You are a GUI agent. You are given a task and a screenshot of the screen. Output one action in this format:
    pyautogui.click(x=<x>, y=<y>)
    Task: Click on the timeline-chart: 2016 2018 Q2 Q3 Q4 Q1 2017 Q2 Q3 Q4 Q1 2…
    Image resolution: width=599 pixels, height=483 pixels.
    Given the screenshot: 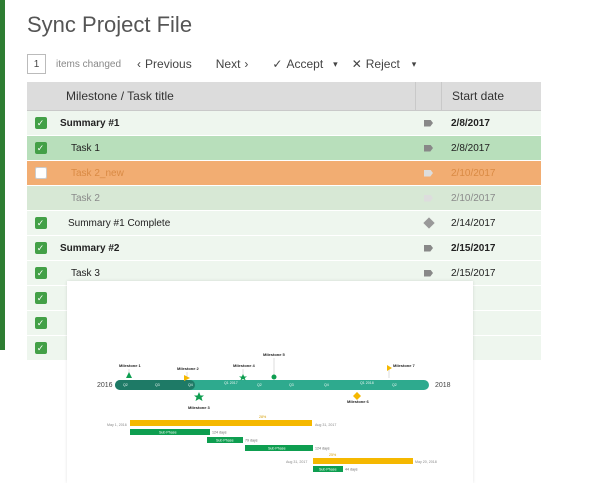 What is the action you would take?
    pyautogui.click(x=274, y=412)
    